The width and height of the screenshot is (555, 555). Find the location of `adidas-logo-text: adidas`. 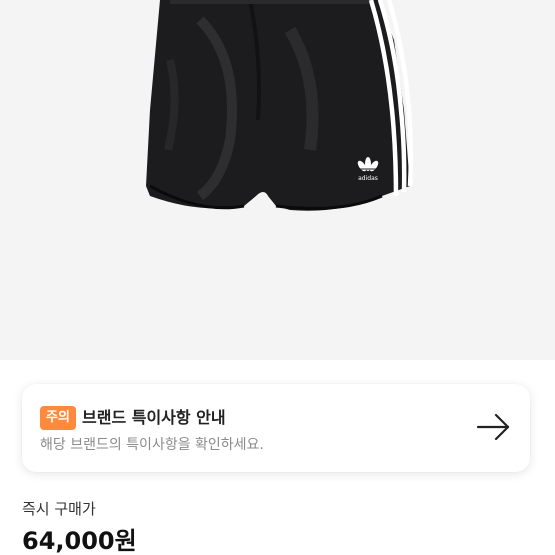

adidas-logo-text: adidas is located at coordinates (368, 178).